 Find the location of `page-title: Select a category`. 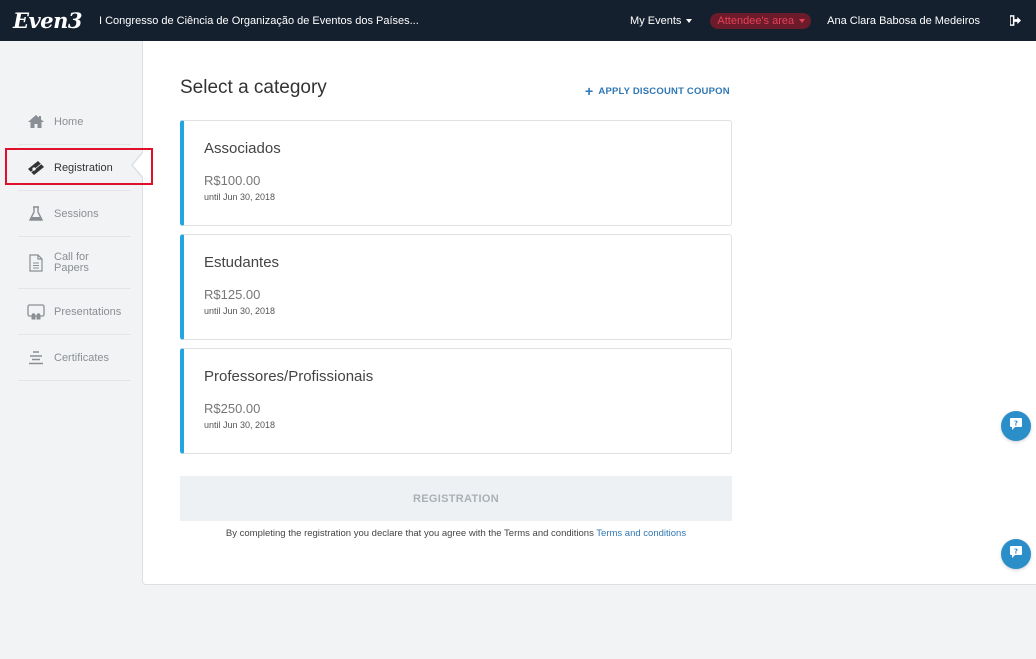

page-title: Select a category is located at coordinates (253, 87).